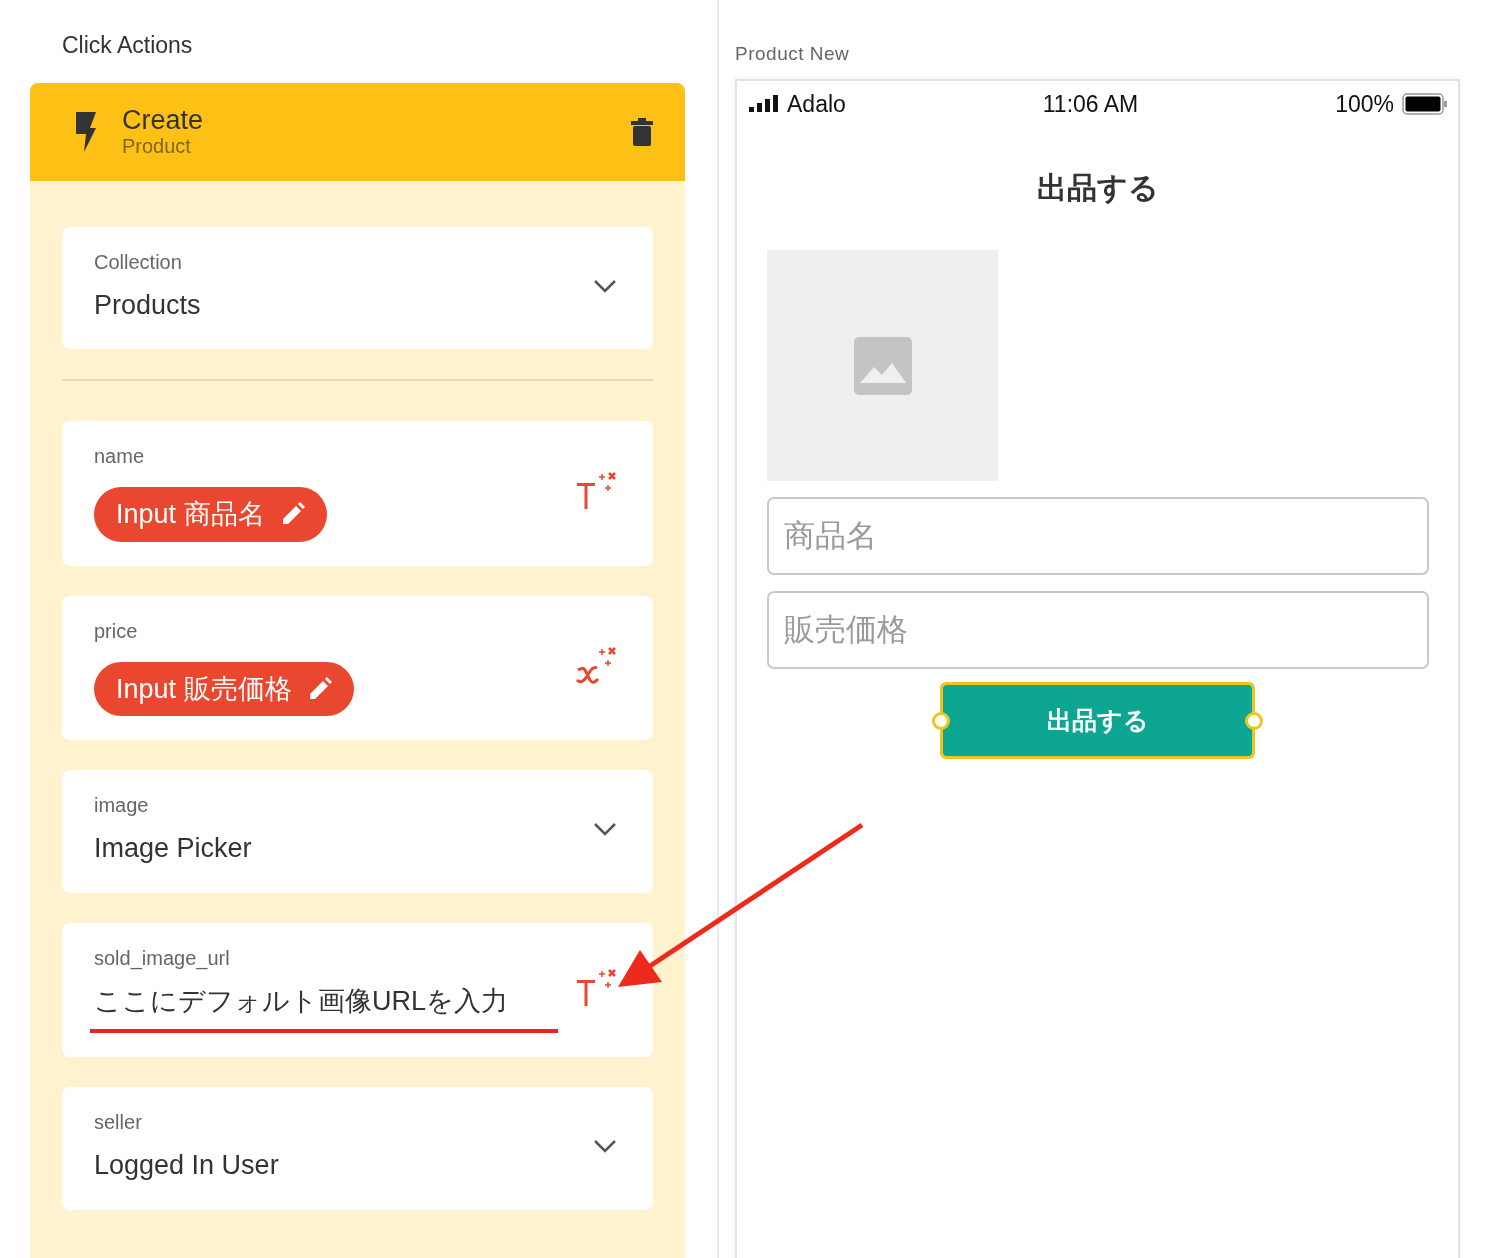 The image size is (1494, 1258). What do you see at coordinates (1364, 104) in the screenshot?
I see `battery-percent: 100%` at bounding box center [1364, 104].